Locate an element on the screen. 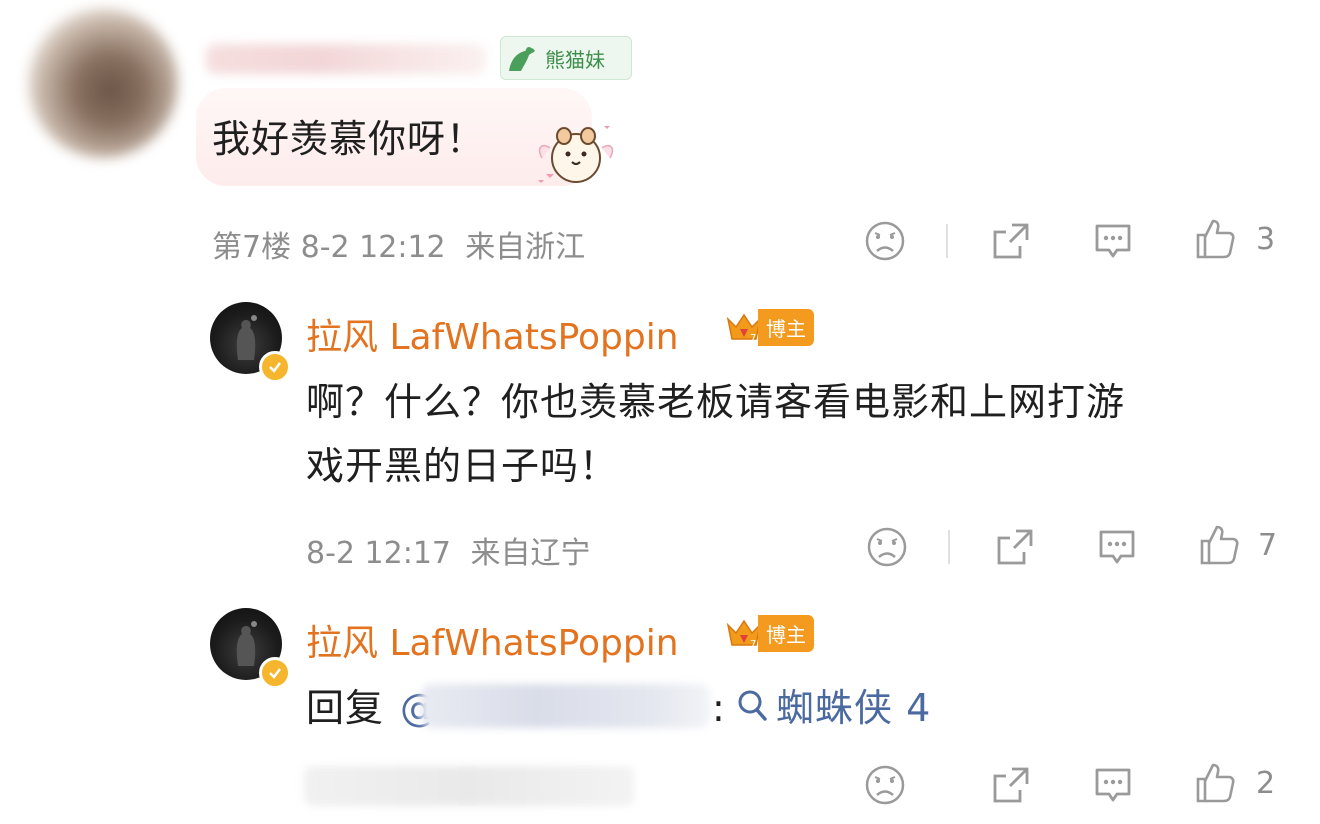 Image resolution: width=1320 pixels, height=824 pixels. reply-meta-blurred is located at coordinates (469, 786).